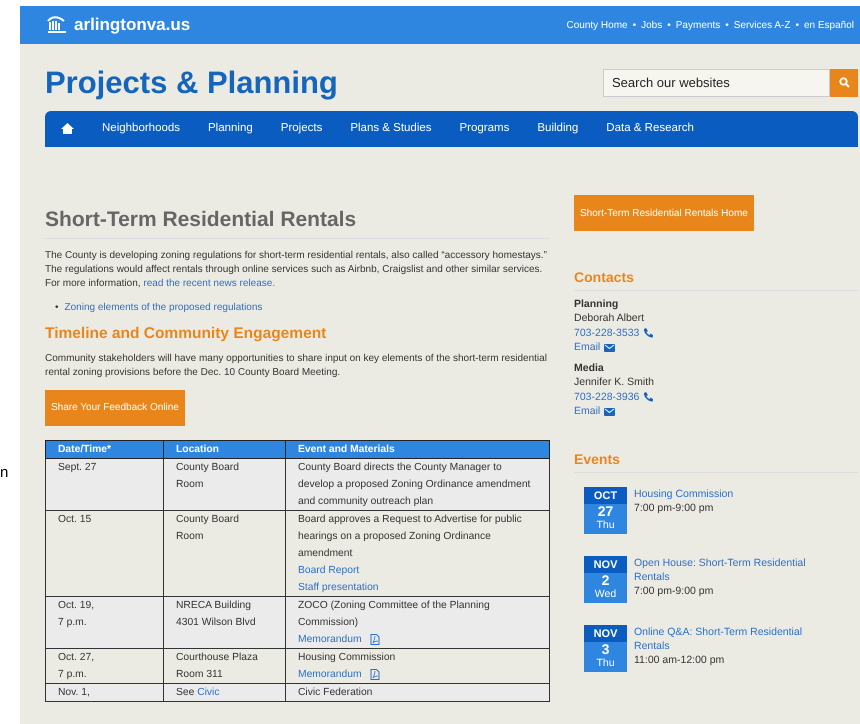 This screenshot has height=724, width=860. What do you see at coordinates (163, 308) in the screenshot?
I see `regulations-link: Zoning elements of the proposed regulations` at bounding box center [163, 308].